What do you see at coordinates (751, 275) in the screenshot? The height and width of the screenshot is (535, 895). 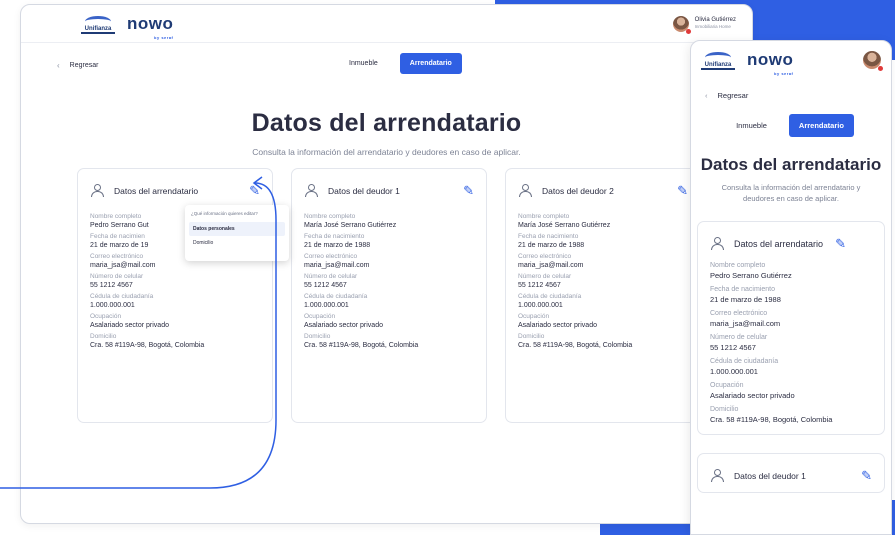 I see `field-value: Pedro Serrano Gutiérrez` at bounding box center [751, 275].